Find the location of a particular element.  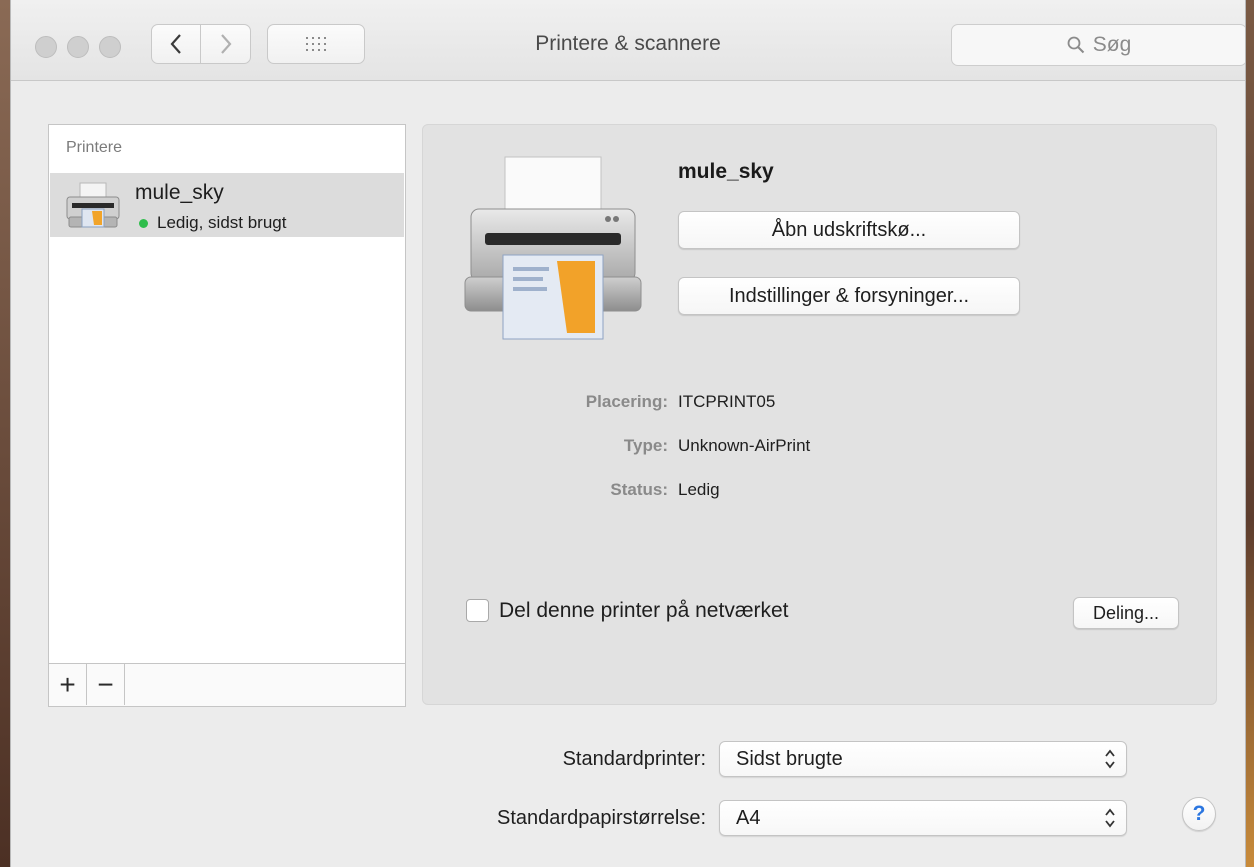

printer-large-icon is located at coordinates (553, 248).